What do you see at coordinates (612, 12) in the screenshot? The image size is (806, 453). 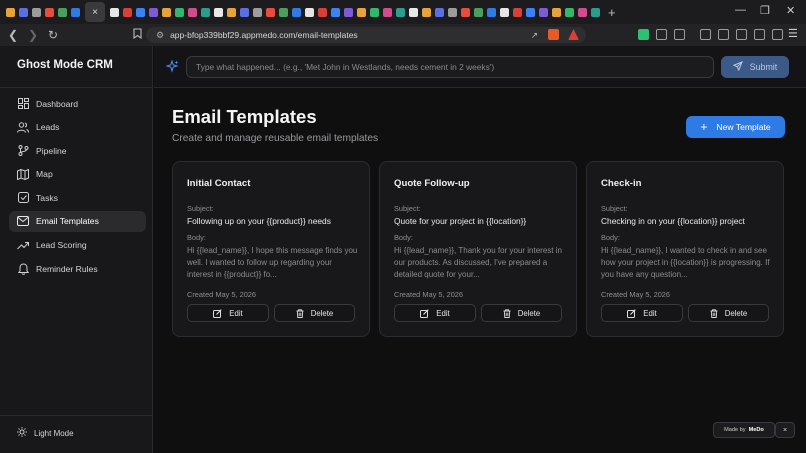 I see `new-tab-button: +` at bounding box center [612, 12].